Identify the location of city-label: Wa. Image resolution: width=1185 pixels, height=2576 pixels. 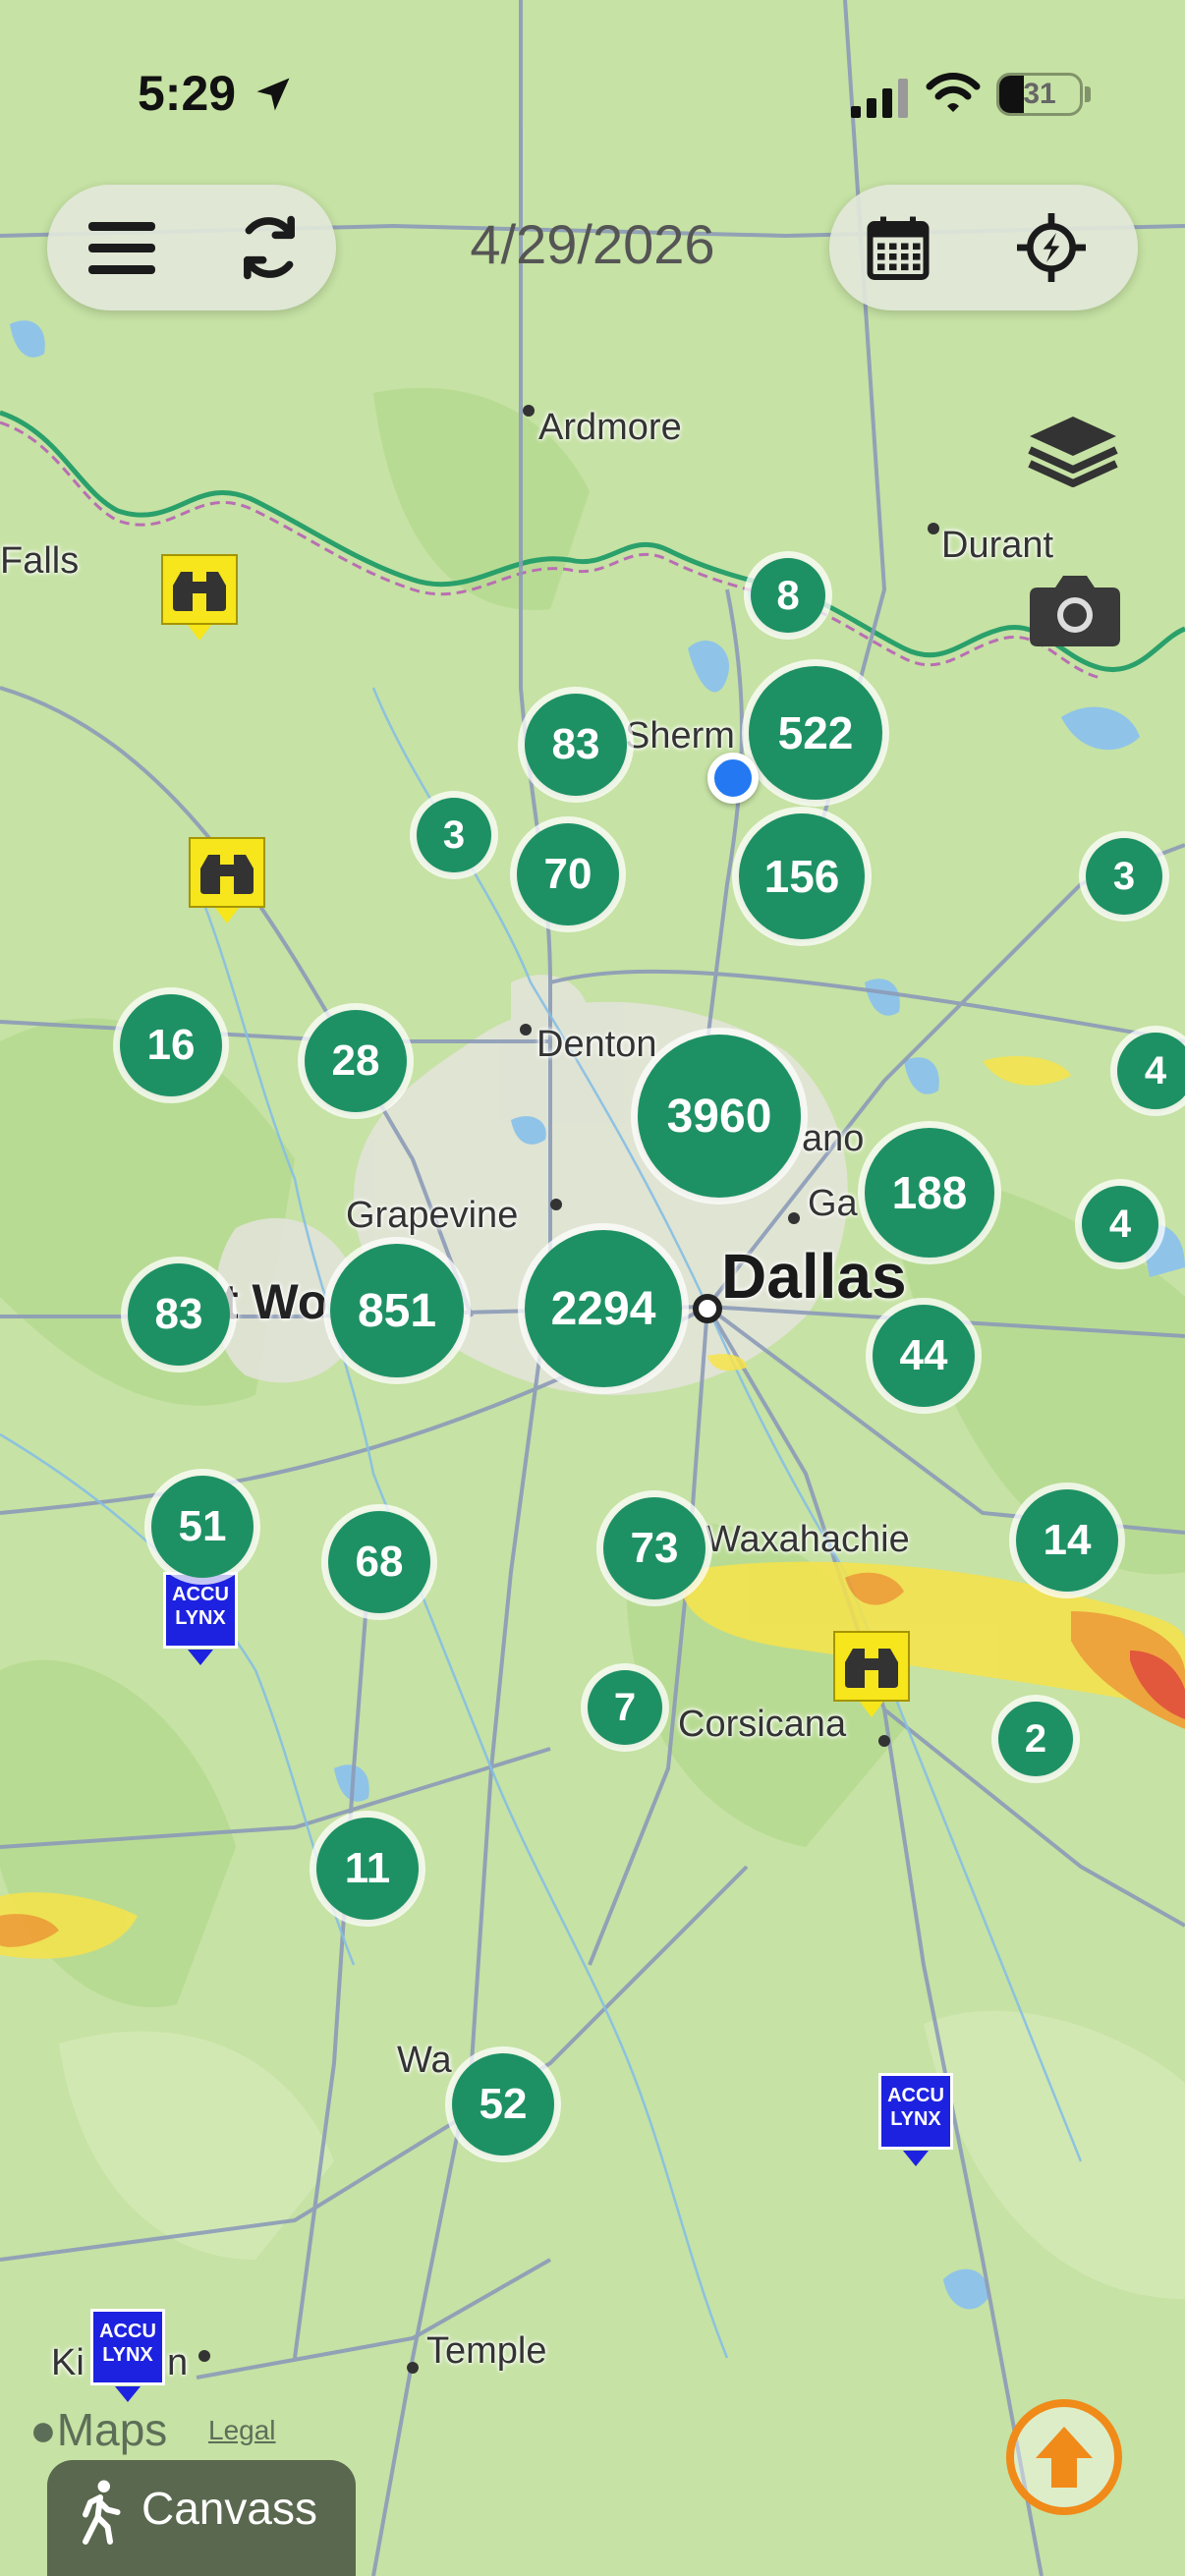
(425, 2060).